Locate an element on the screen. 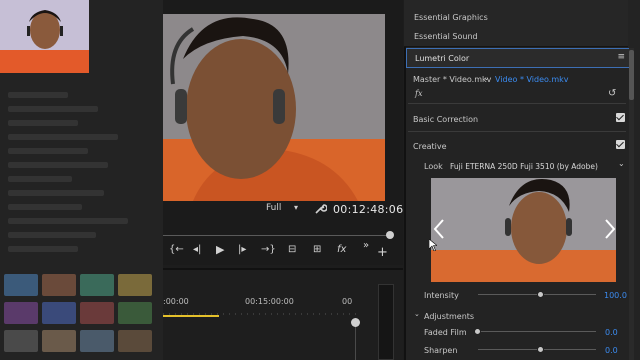 This screenshot has width=640, height=360. transport-controls: {← ◂| ▶ |▸ →} ⊟ ⊞ fx » + is located at coordinates (283, 251).